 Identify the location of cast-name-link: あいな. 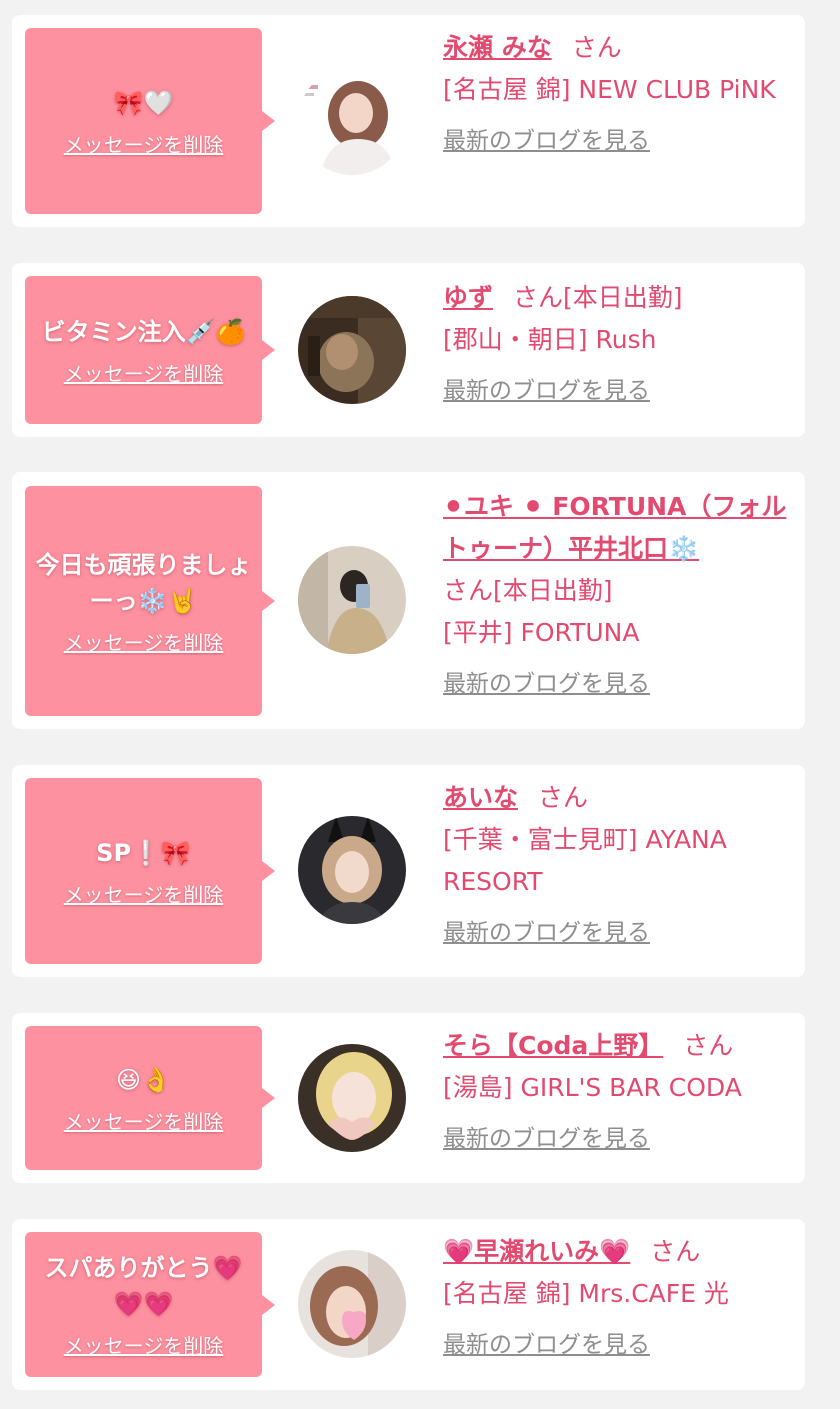
(480, 797).